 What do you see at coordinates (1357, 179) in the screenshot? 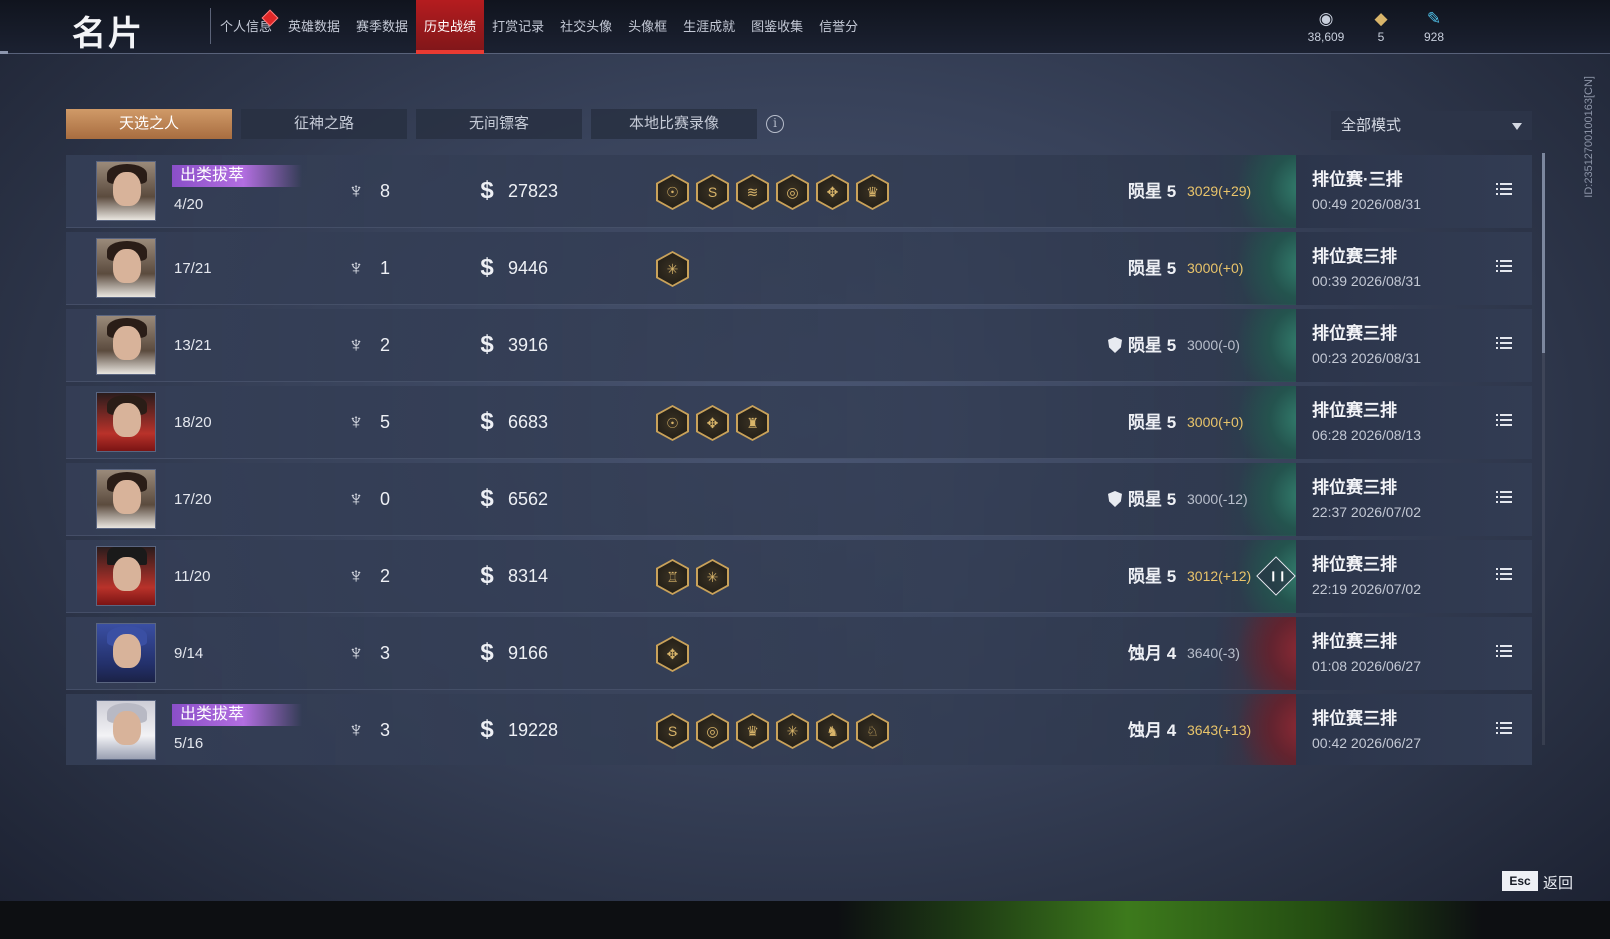
I see `match-mode: 排位赛·三排` at bounding box center [1357, 179].